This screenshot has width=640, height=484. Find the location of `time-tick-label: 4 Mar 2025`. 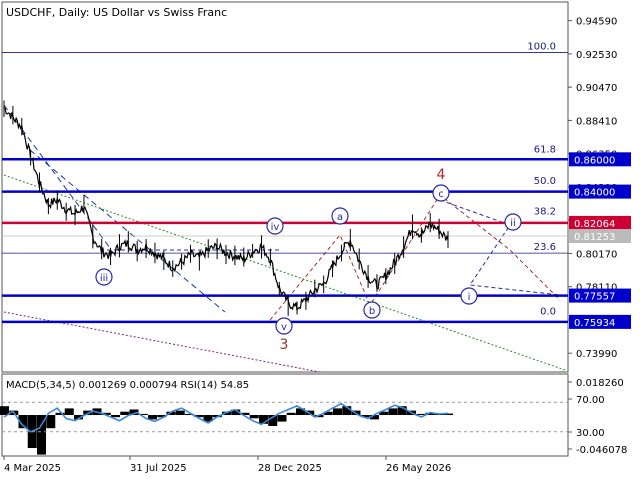

time-tick-label: 4 Mar 2025 is located at coordinates (32, 468).